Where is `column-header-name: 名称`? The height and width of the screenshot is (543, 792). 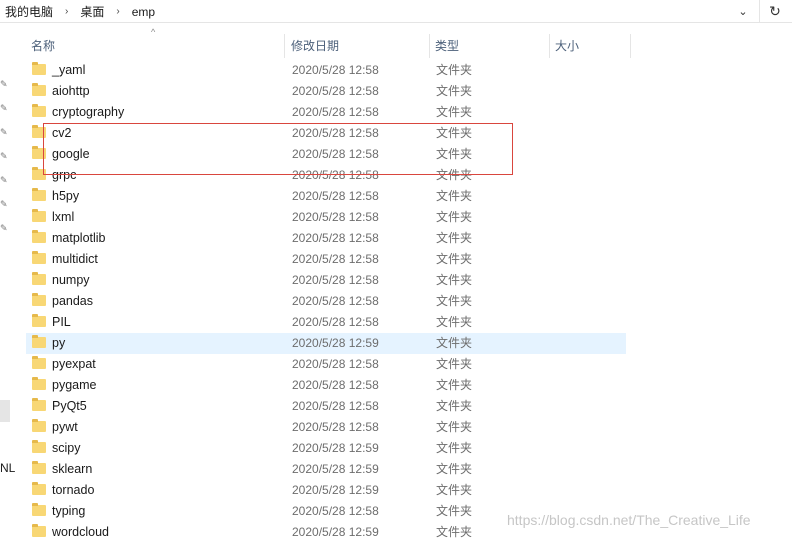 column-header-name: 名称 is located at coordinates (155, 46).